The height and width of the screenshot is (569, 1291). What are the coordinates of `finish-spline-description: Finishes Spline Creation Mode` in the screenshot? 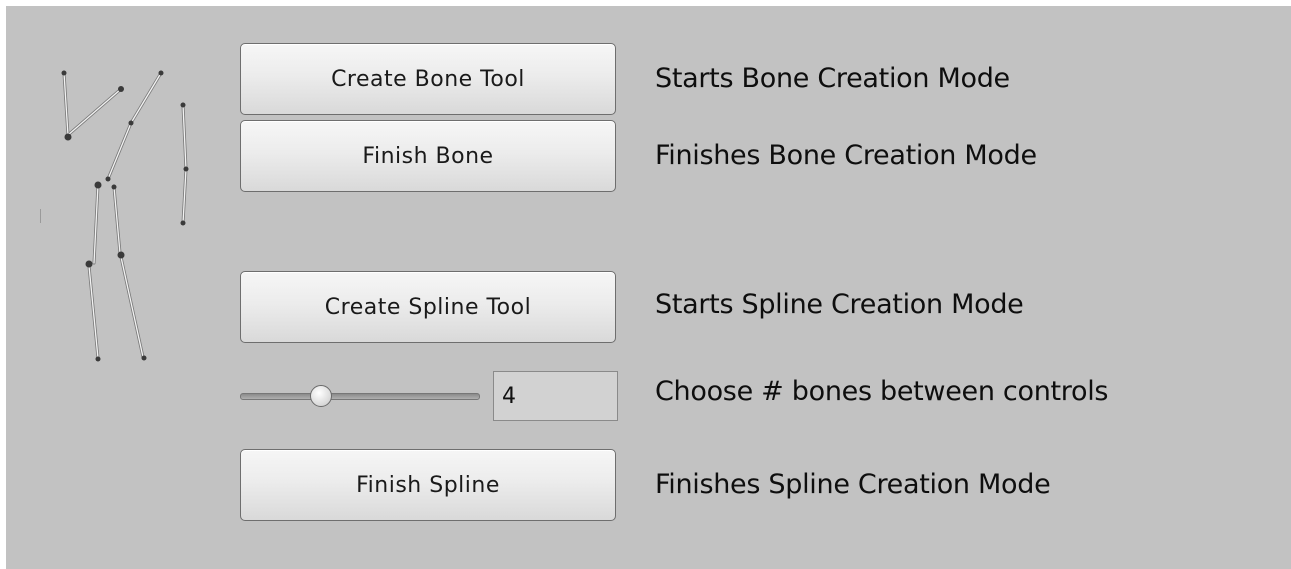 It's located at (853, 484).